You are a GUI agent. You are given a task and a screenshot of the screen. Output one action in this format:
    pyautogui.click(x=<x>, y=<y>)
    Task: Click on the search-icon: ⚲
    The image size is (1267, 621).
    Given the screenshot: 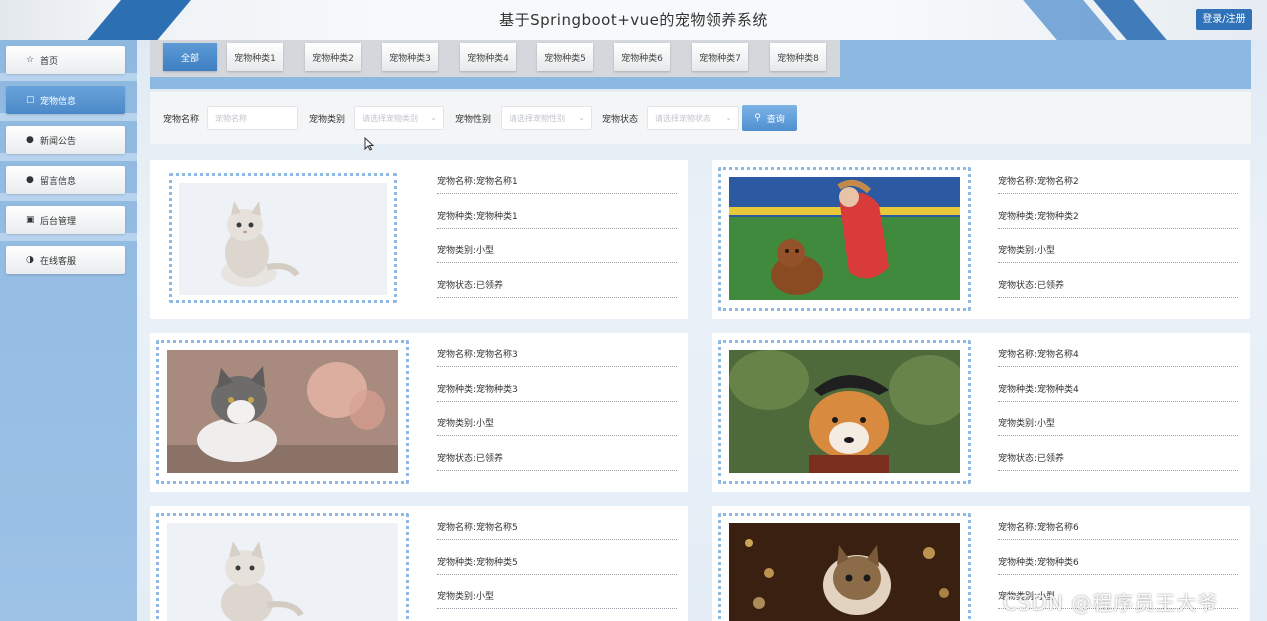 What is the action you would take?
    pyautogui.click(x=757, y=118)
    